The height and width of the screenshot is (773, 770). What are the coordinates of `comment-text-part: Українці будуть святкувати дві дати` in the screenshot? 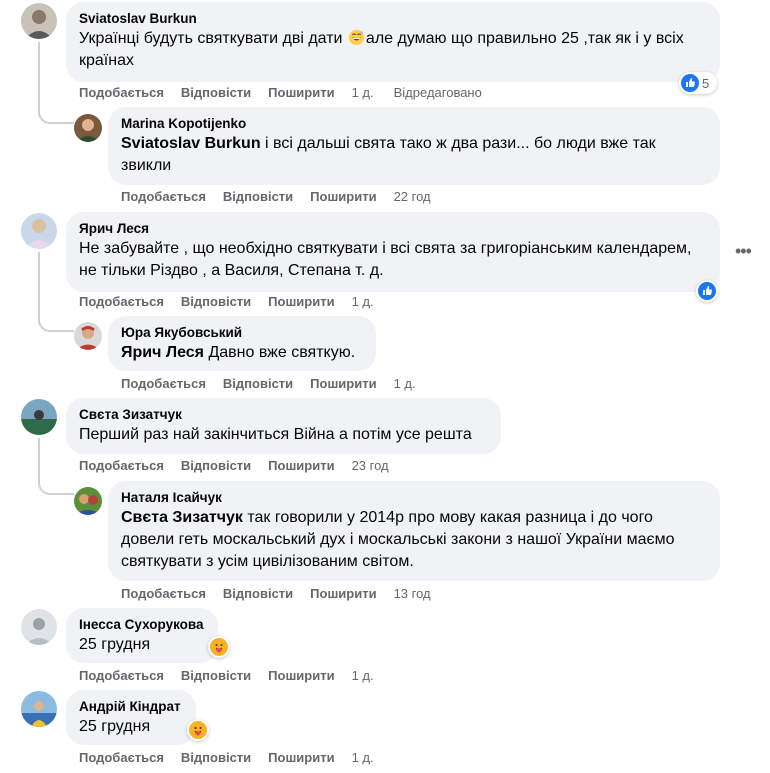 It's located at (213, 38).